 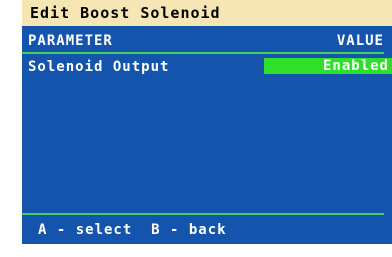 I want to click on parameter-name: Solenoid Output, so click(x=99, y=67).